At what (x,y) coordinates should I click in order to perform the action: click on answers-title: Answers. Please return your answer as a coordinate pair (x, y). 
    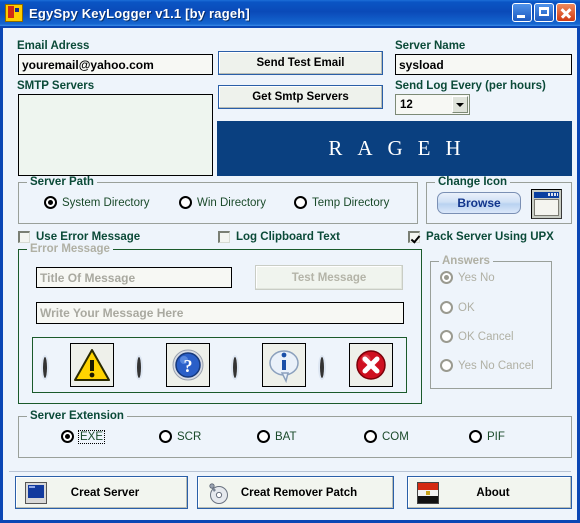
    Looking at the image, I should click on (466, 261).